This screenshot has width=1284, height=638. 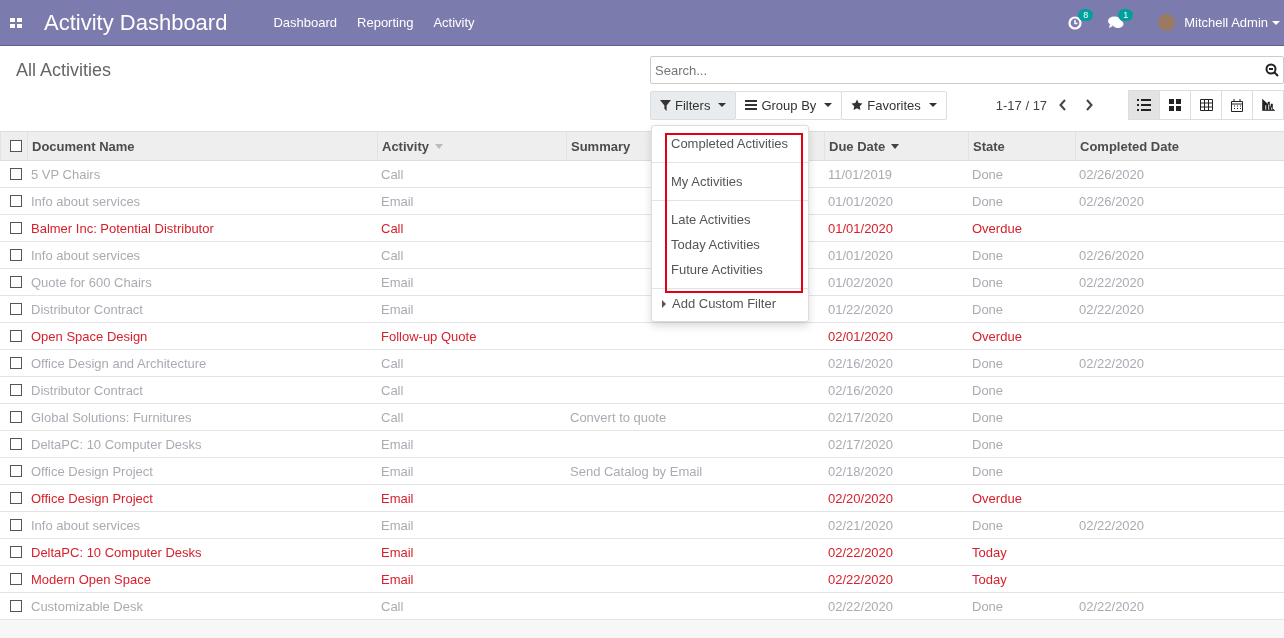 I want to click on tiles-icon, so click(x=1175, y=105).